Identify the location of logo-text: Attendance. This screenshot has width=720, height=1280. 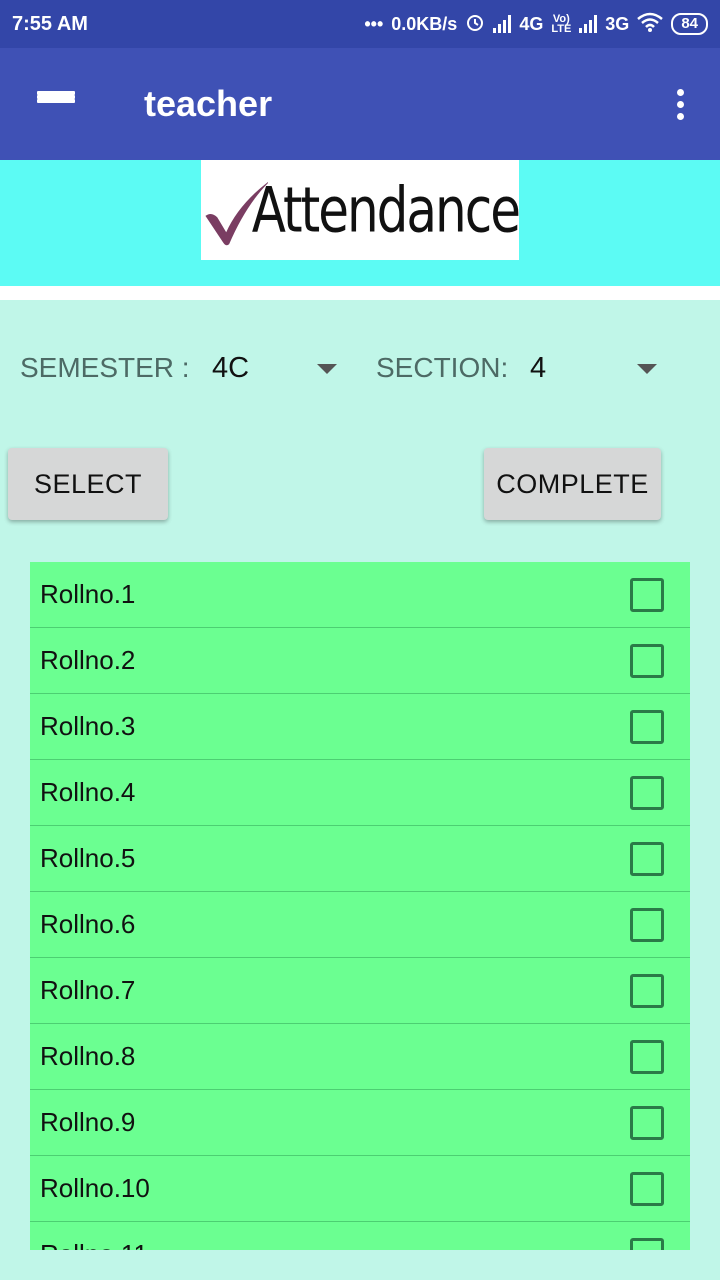
(386, 210).